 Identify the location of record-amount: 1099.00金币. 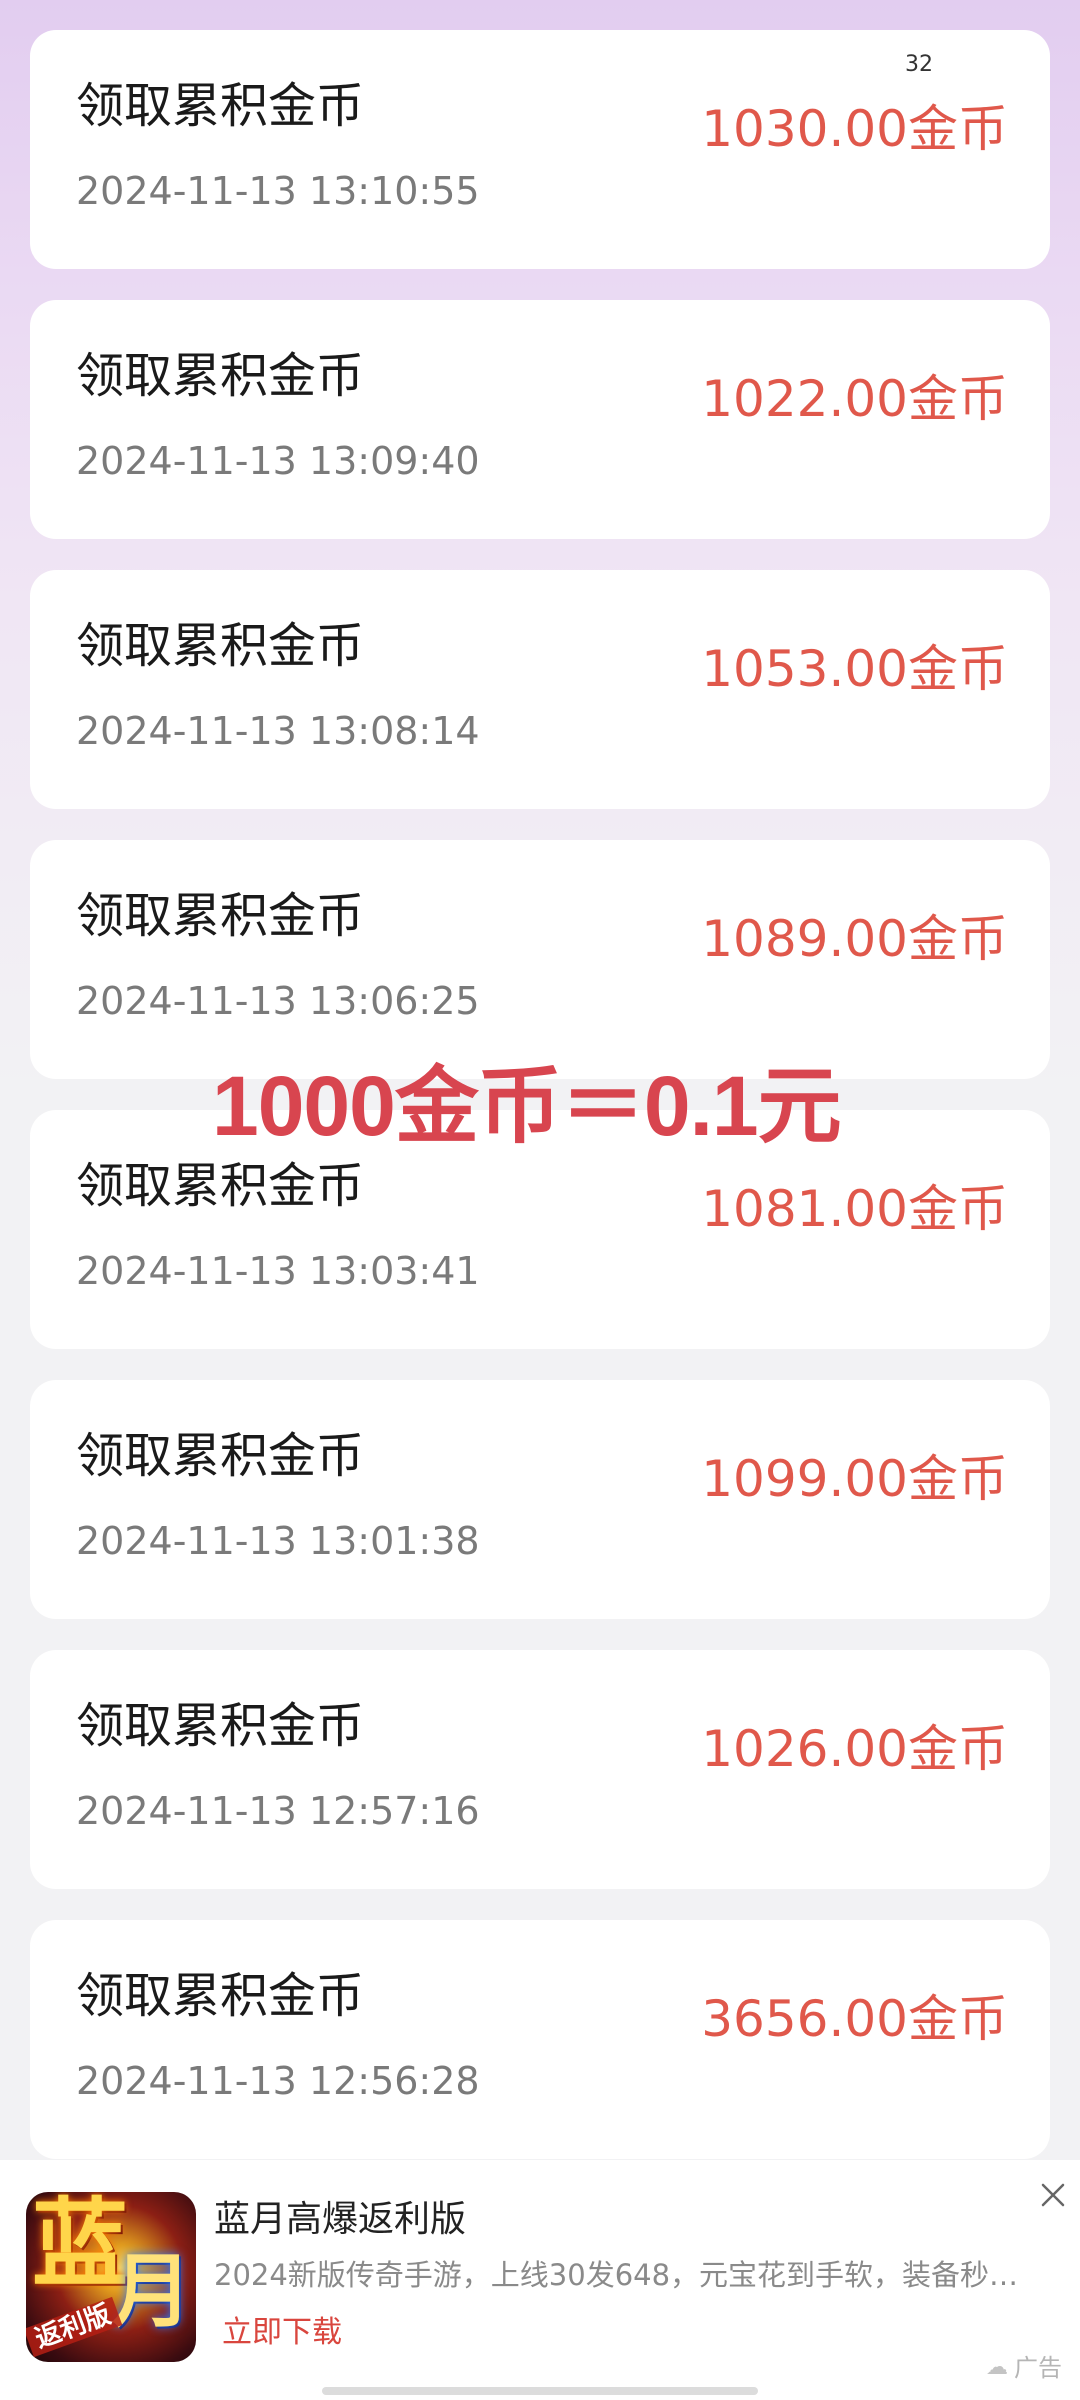
(854, 1479).